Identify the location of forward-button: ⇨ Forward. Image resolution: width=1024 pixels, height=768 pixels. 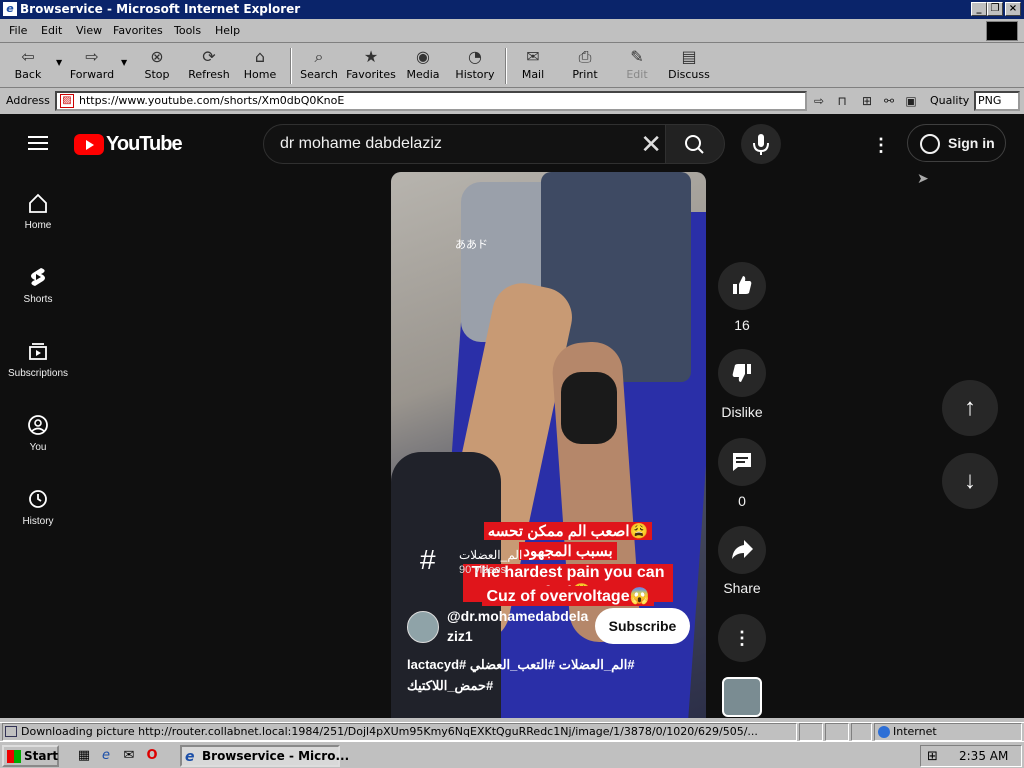
(92, 66).